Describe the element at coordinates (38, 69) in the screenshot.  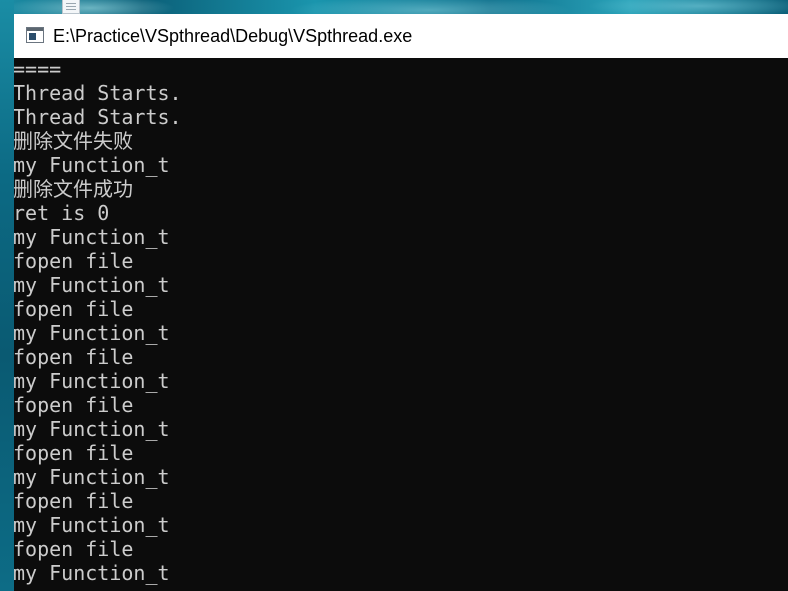
I see `console-line: ====` at that location.